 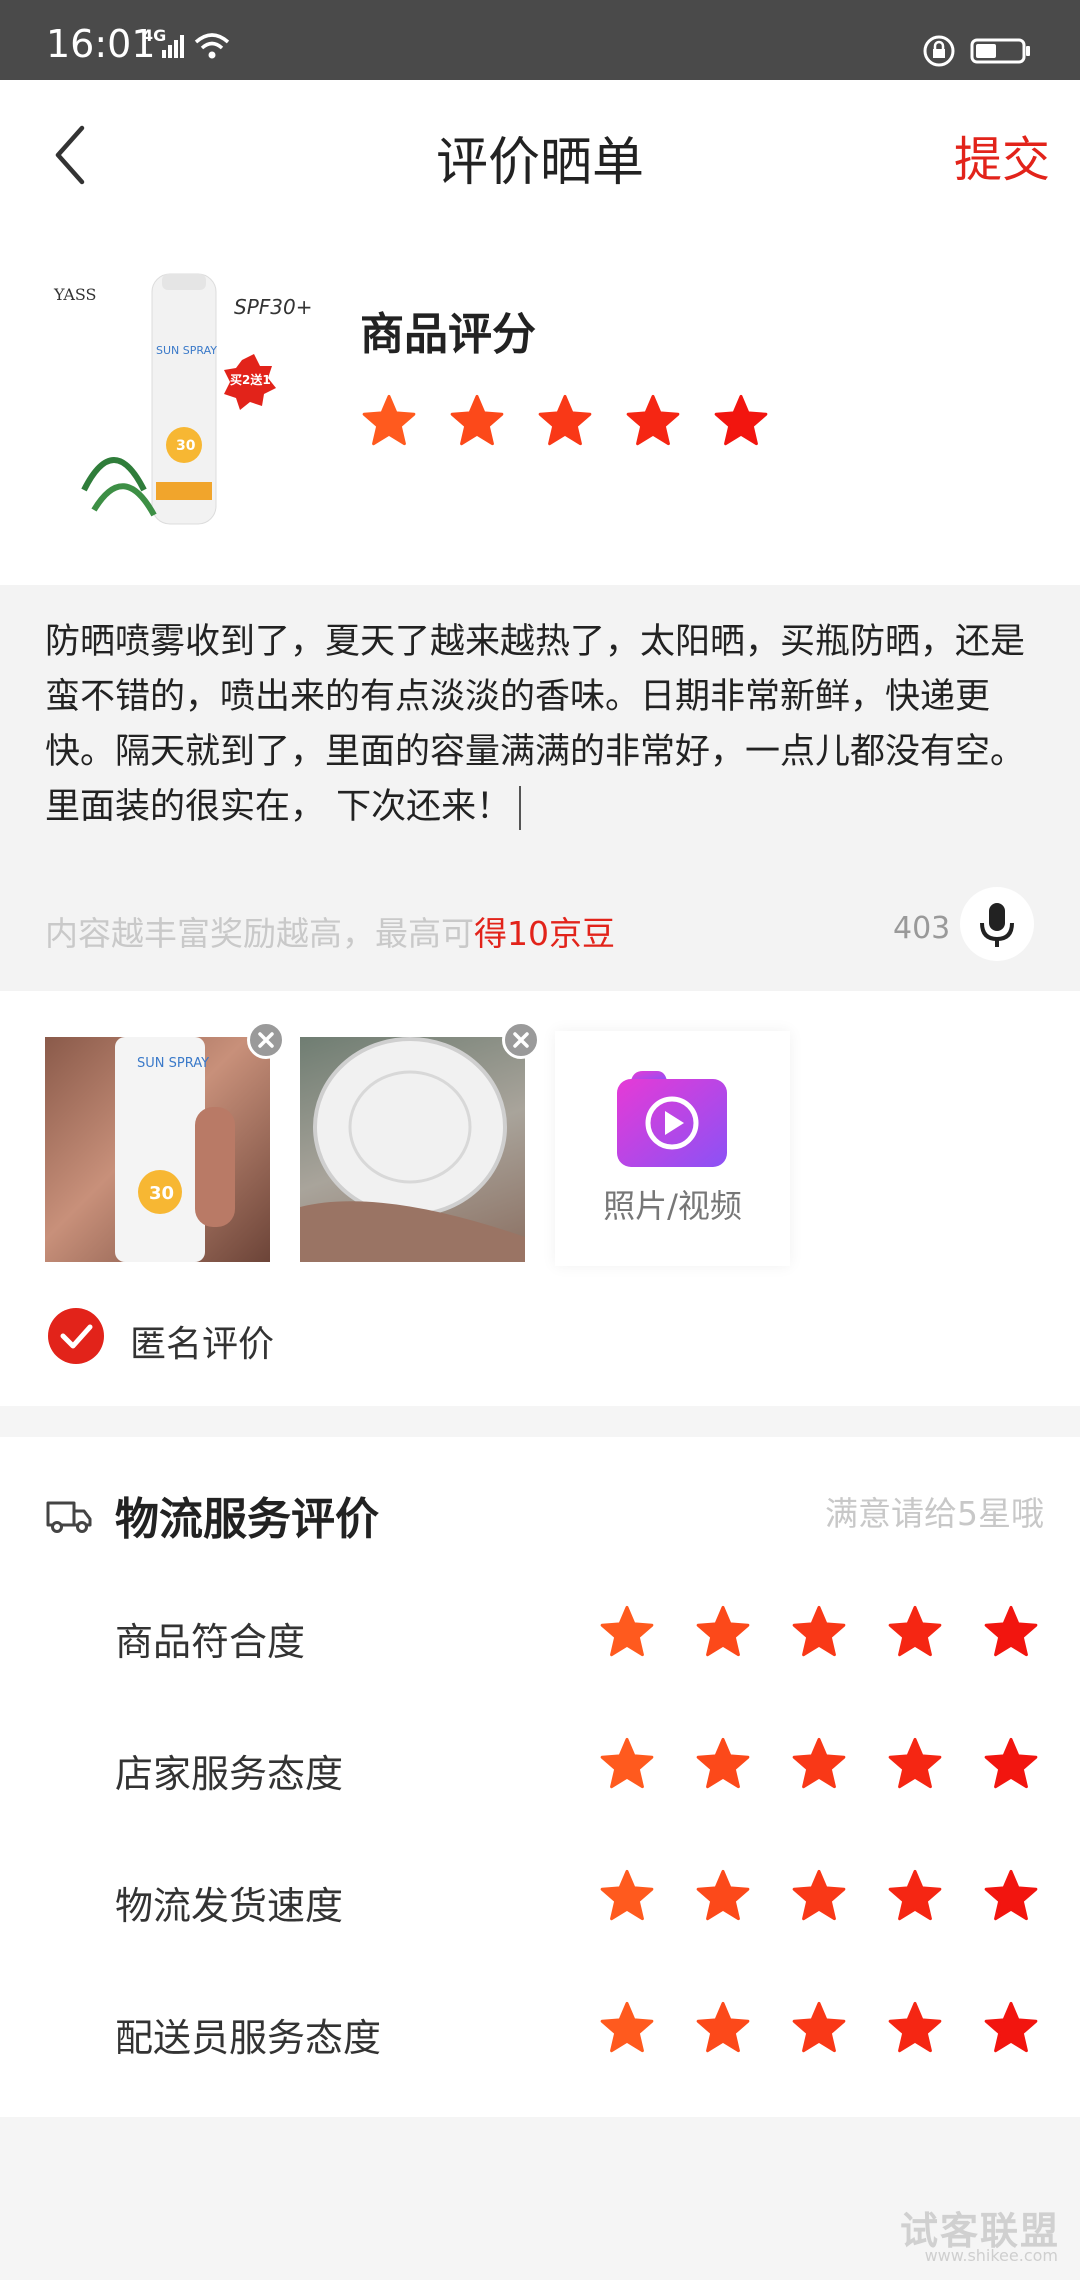 What do you see at coordinates (173, 46) in the screenshot?
I see `signal-icon` at bounding box center [173, 46].